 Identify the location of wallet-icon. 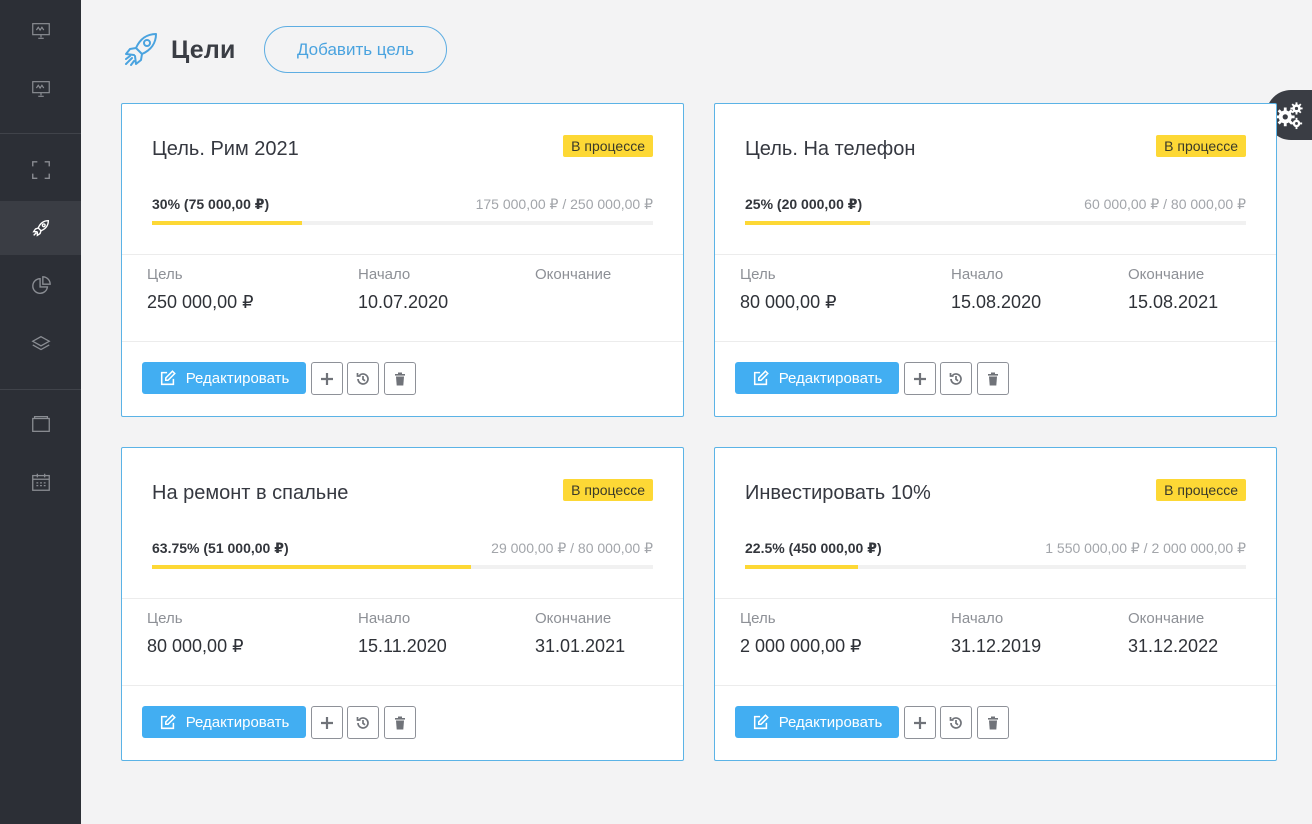
(40, 424).